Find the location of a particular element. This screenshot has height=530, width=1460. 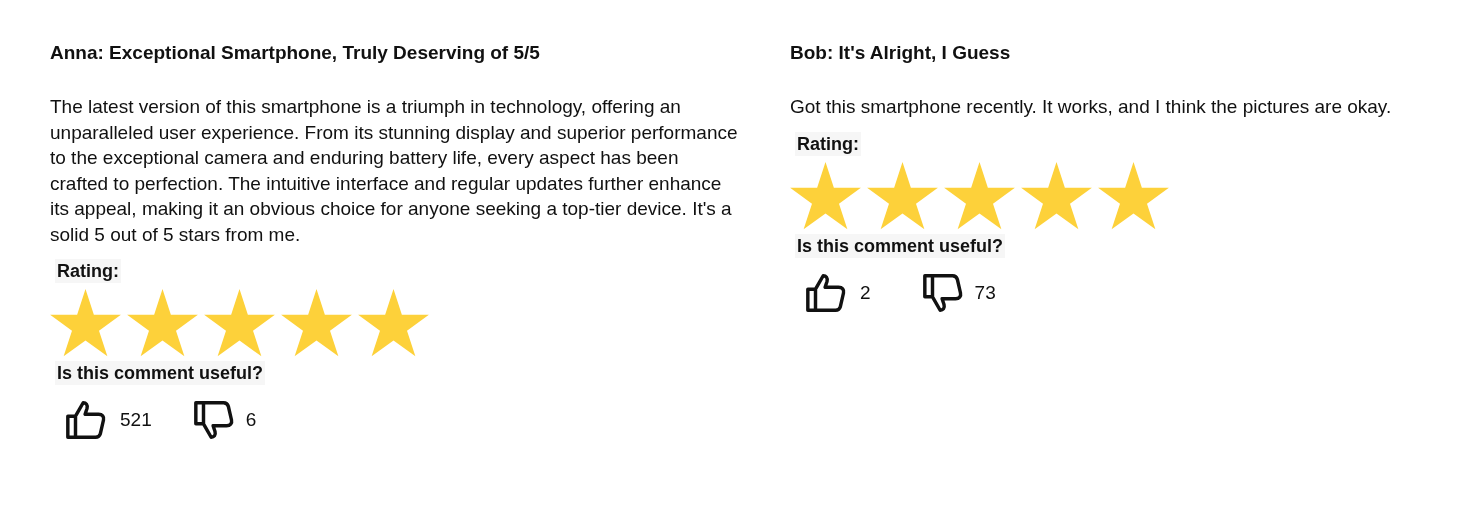

review-text: Got this smartphone recently. It works, and I think the pictures are okay. is located at coordinates (1091, 107).